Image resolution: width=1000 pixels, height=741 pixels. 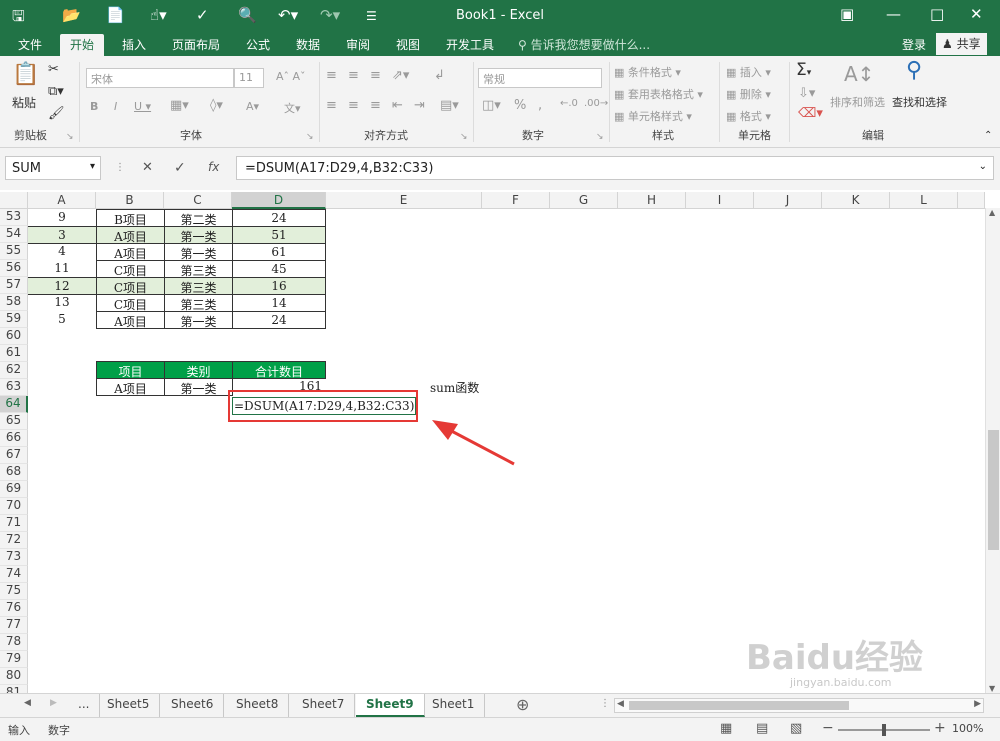 What do you see at coordinates (130, 218) in the screenshot?
I see `cell-b-row-53: B项目` at bounding box center [130, 218].